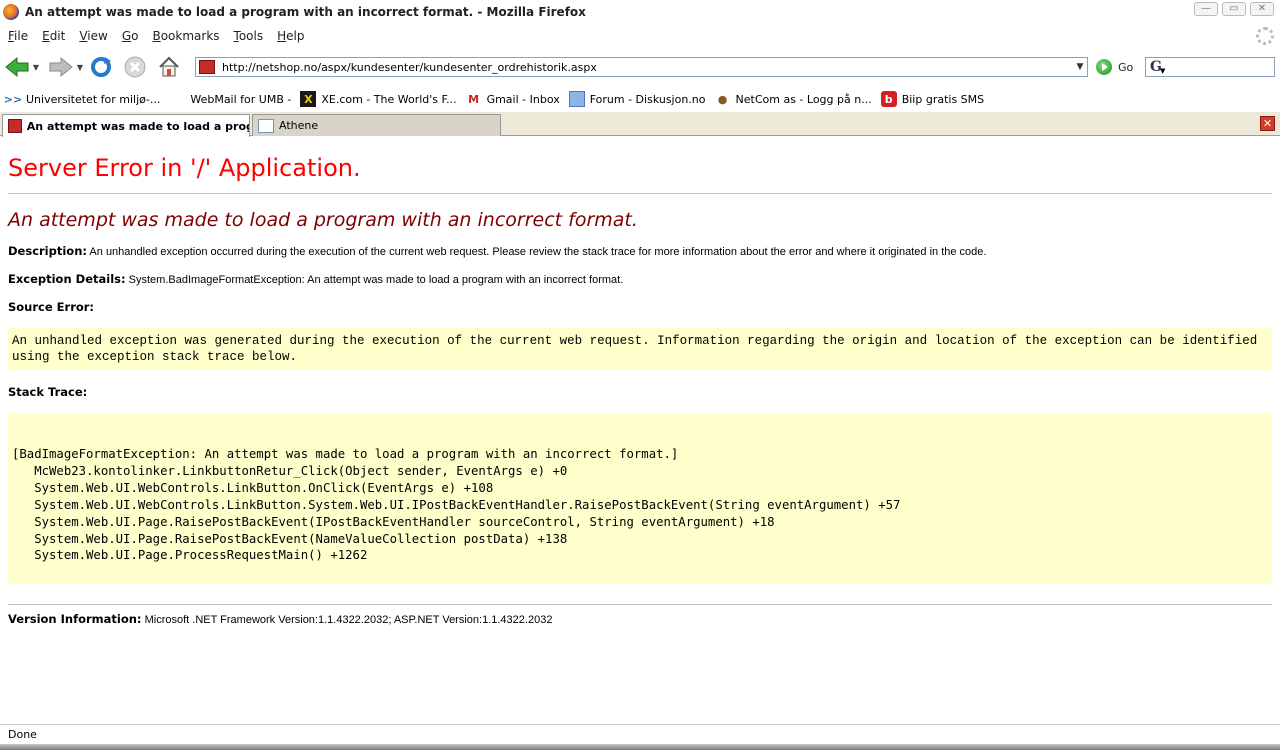 This screenshot has width=1280, height=750. I want to click on menu-help: Help, so click(290, 36).